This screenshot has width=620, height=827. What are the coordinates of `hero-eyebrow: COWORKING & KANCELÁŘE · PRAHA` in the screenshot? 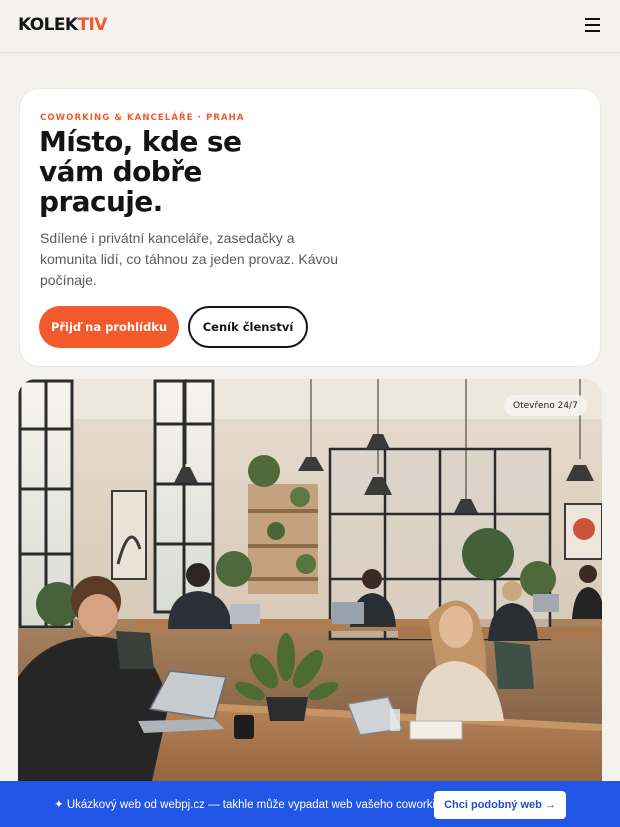 It's located at (142, 118).